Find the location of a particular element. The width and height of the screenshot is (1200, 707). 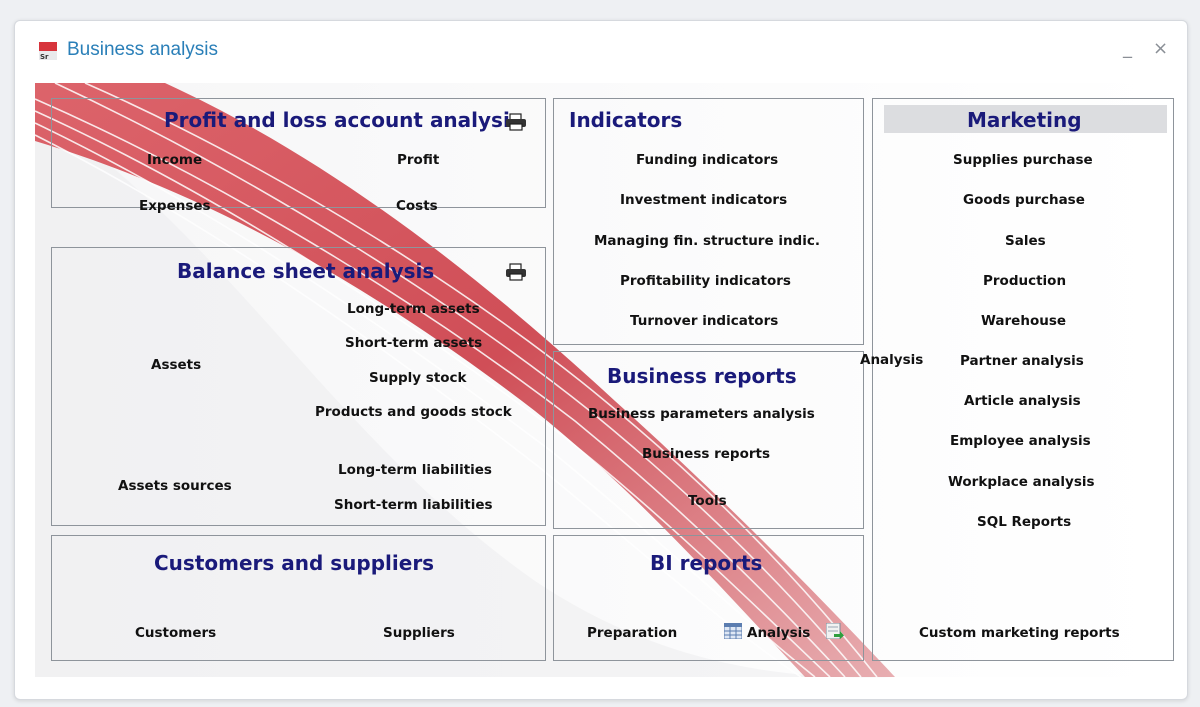

balance-sheet-title: Balance sheet analysis is located at coordinates (306, 271).